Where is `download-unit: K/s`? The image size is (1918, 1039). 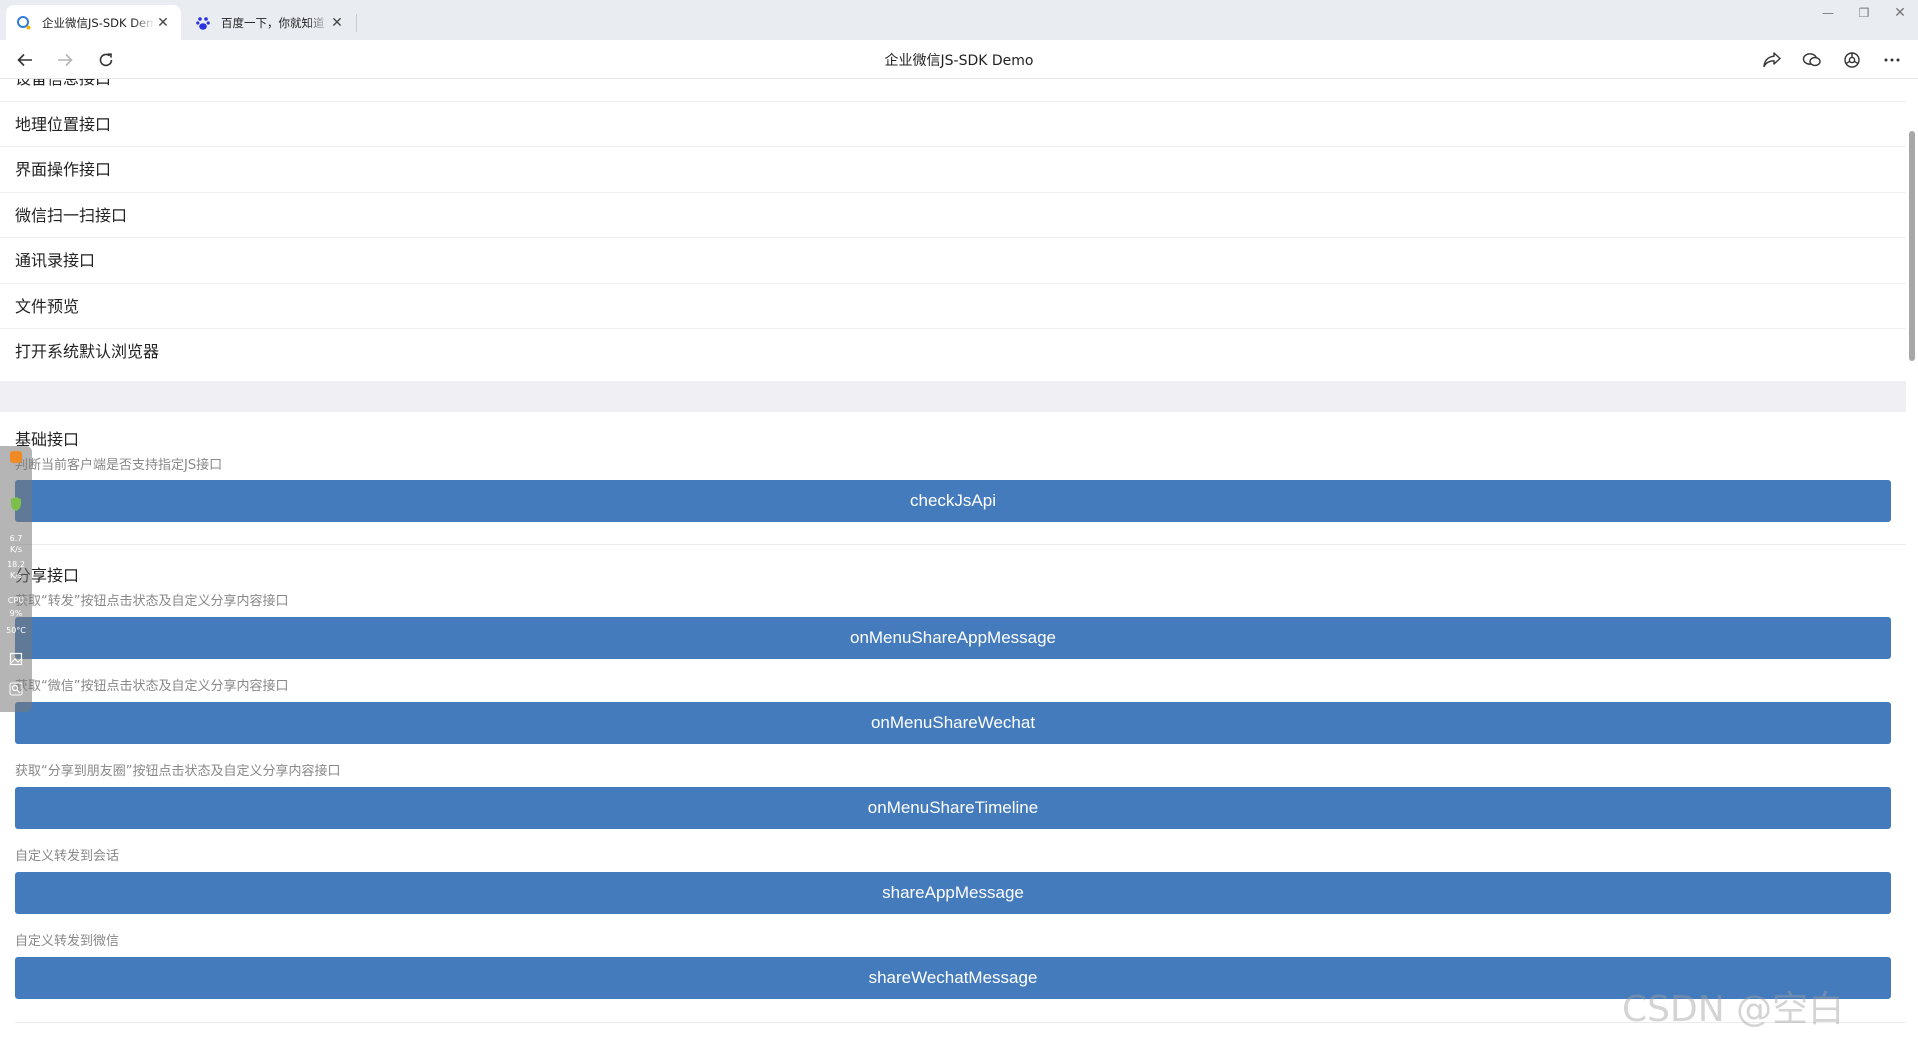
download-unit: K/s is located at coordinates (16, 549).